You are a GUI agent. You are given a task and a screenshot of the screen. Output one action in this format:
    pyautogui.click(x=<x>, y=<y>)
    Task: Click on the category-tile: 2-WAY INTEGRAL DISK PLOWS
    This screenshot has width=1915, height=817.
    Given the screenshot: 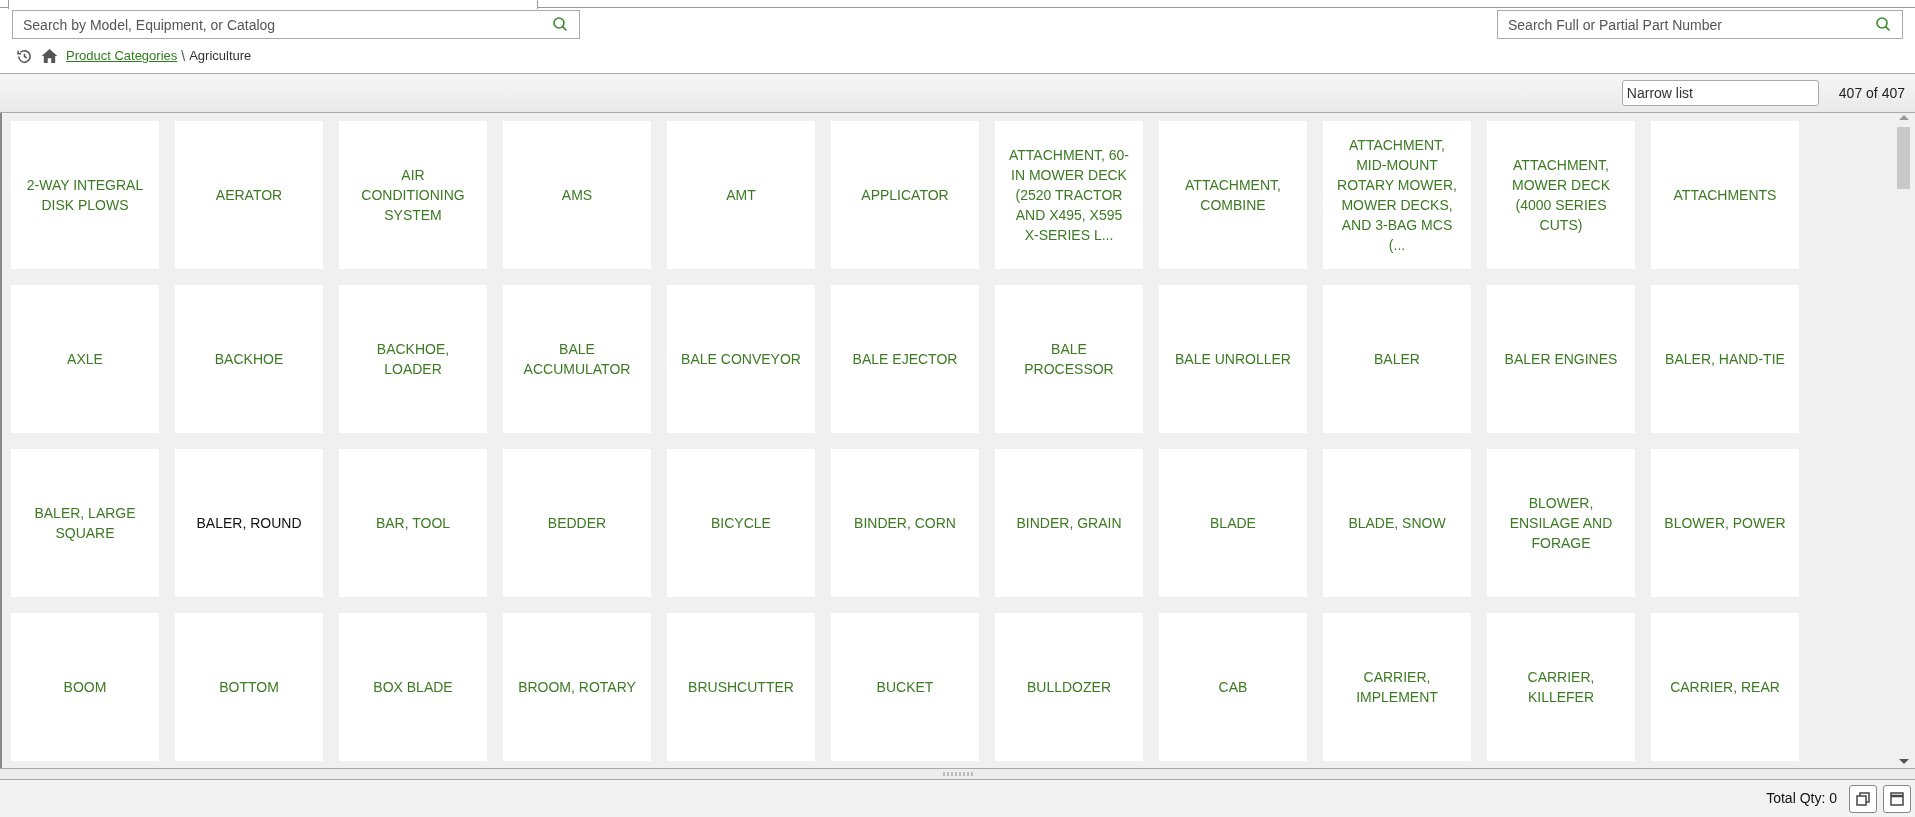 What is the action you would take?
    pyautogui.click(x=85, y=195)
    